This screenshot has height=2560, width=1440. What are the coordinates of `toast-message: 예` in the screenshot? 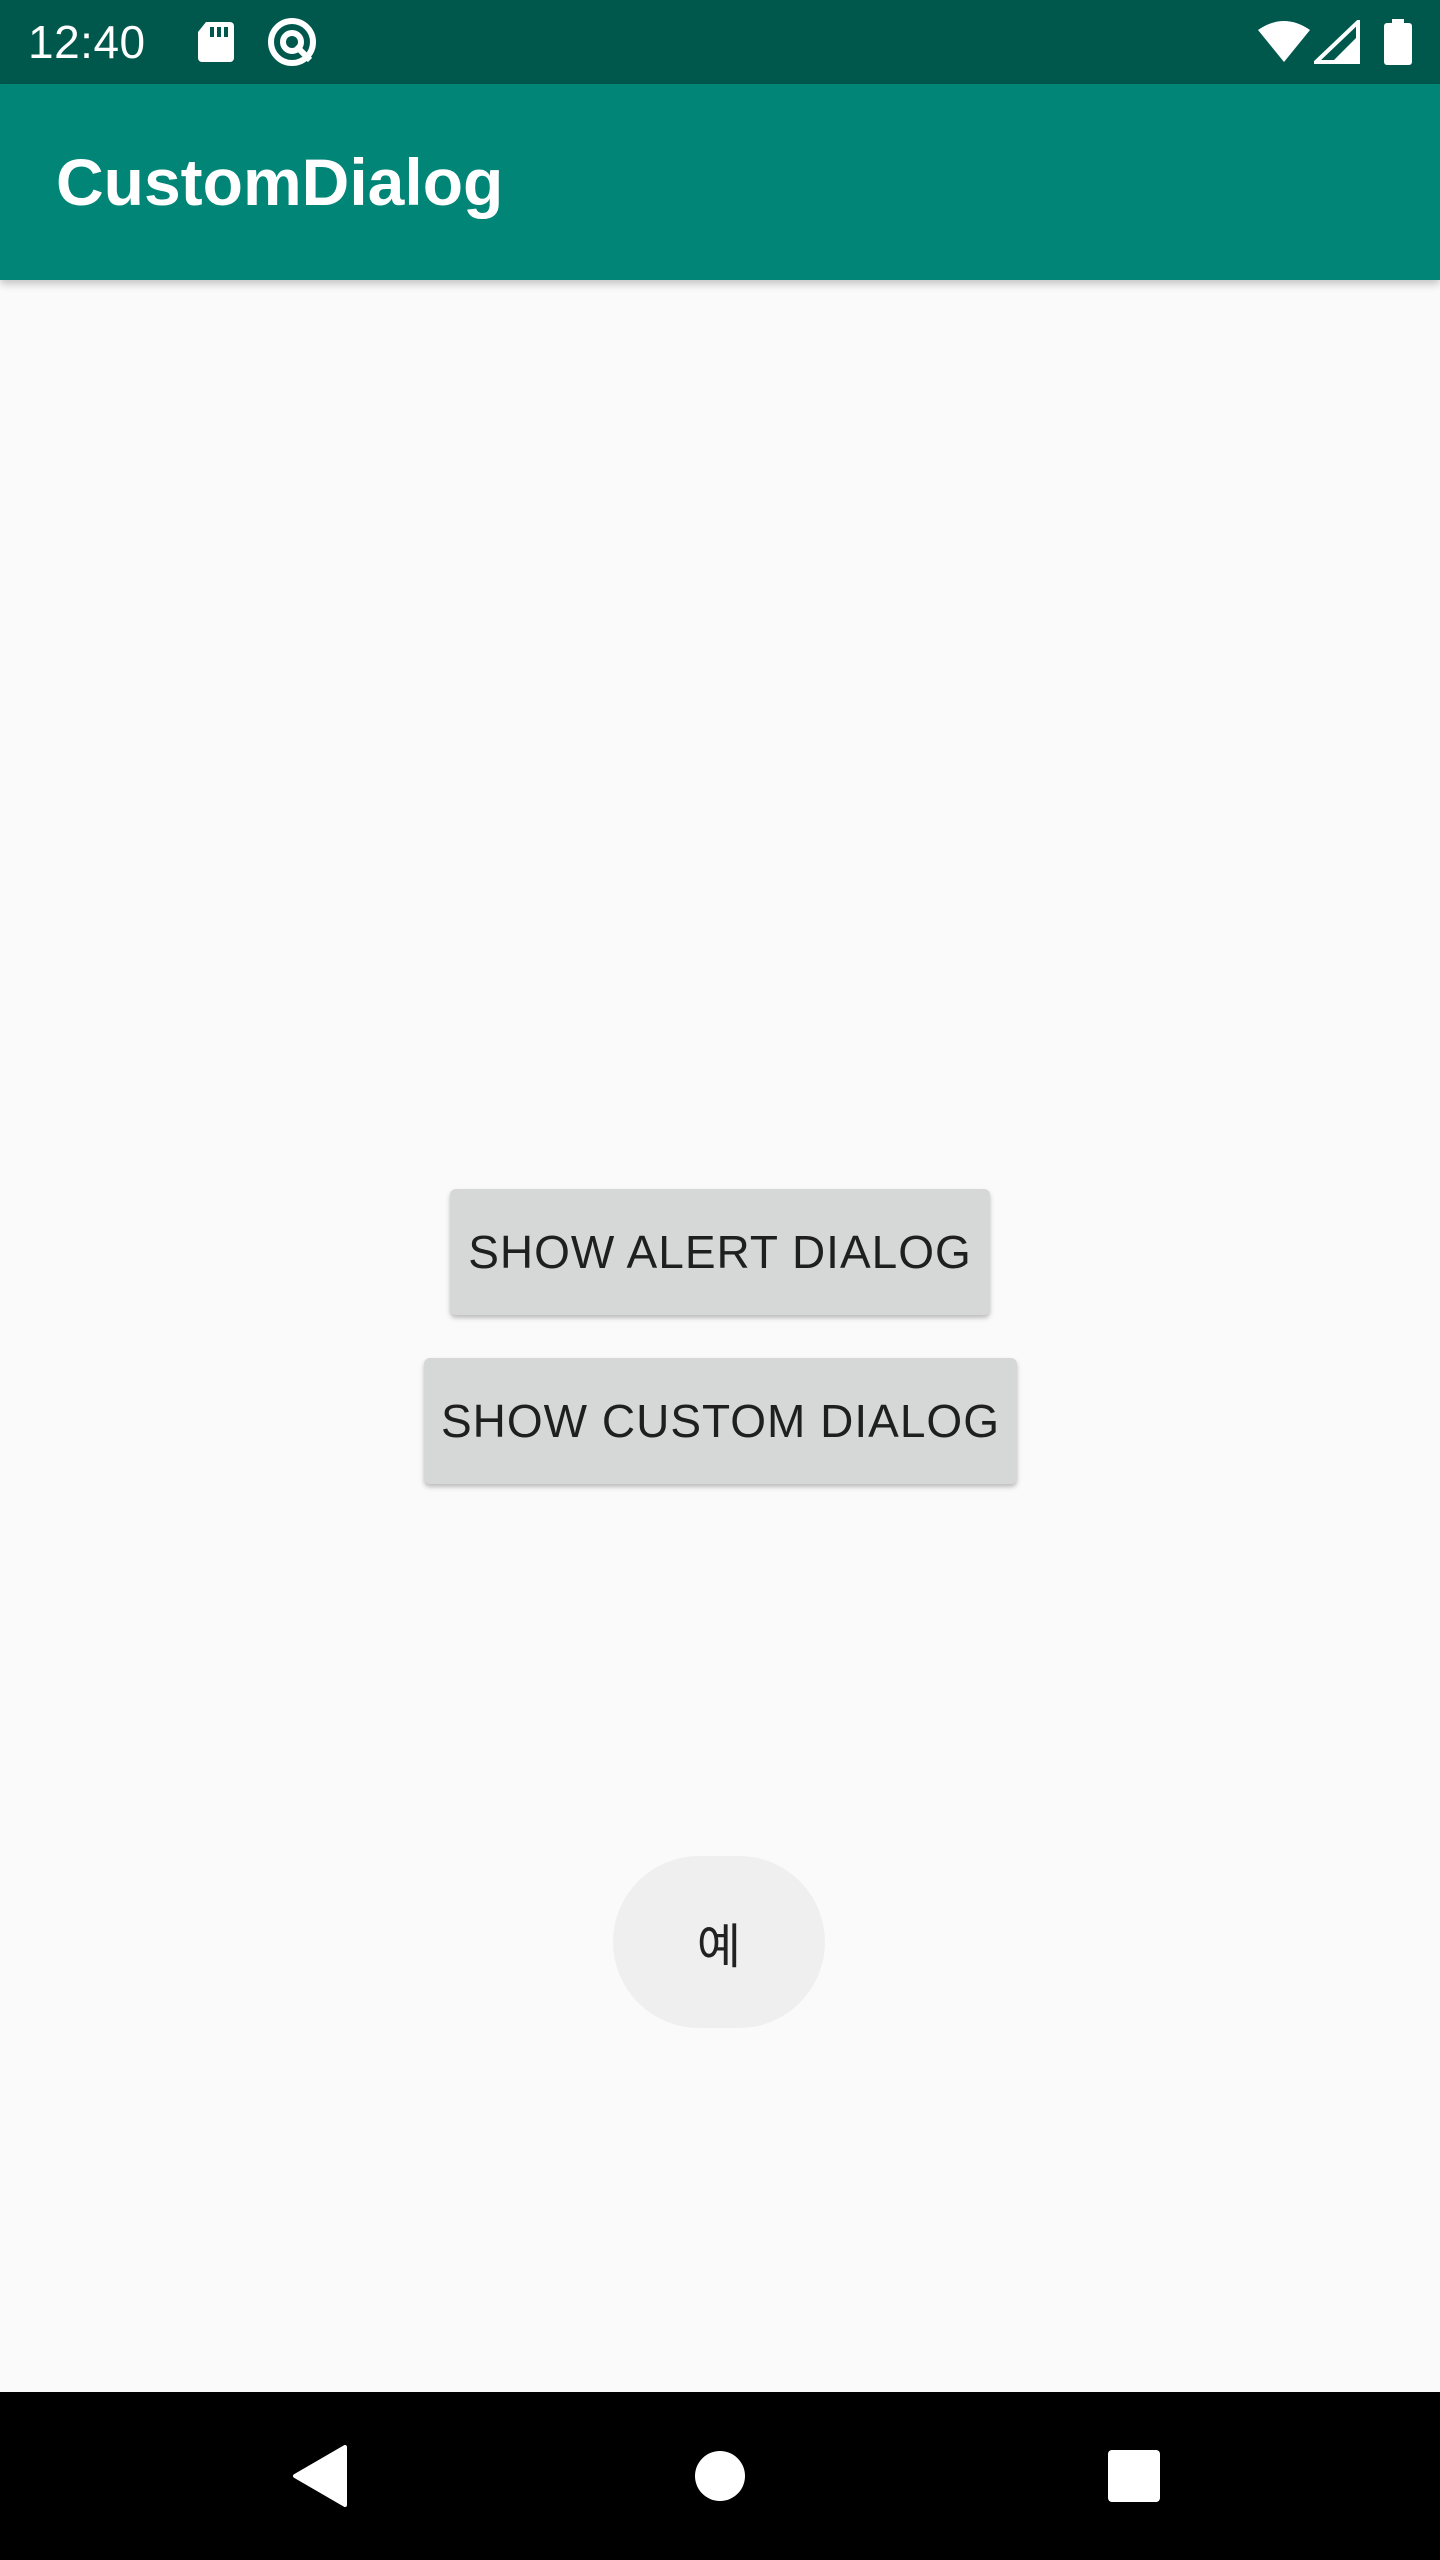 It's located at (719, 1942).